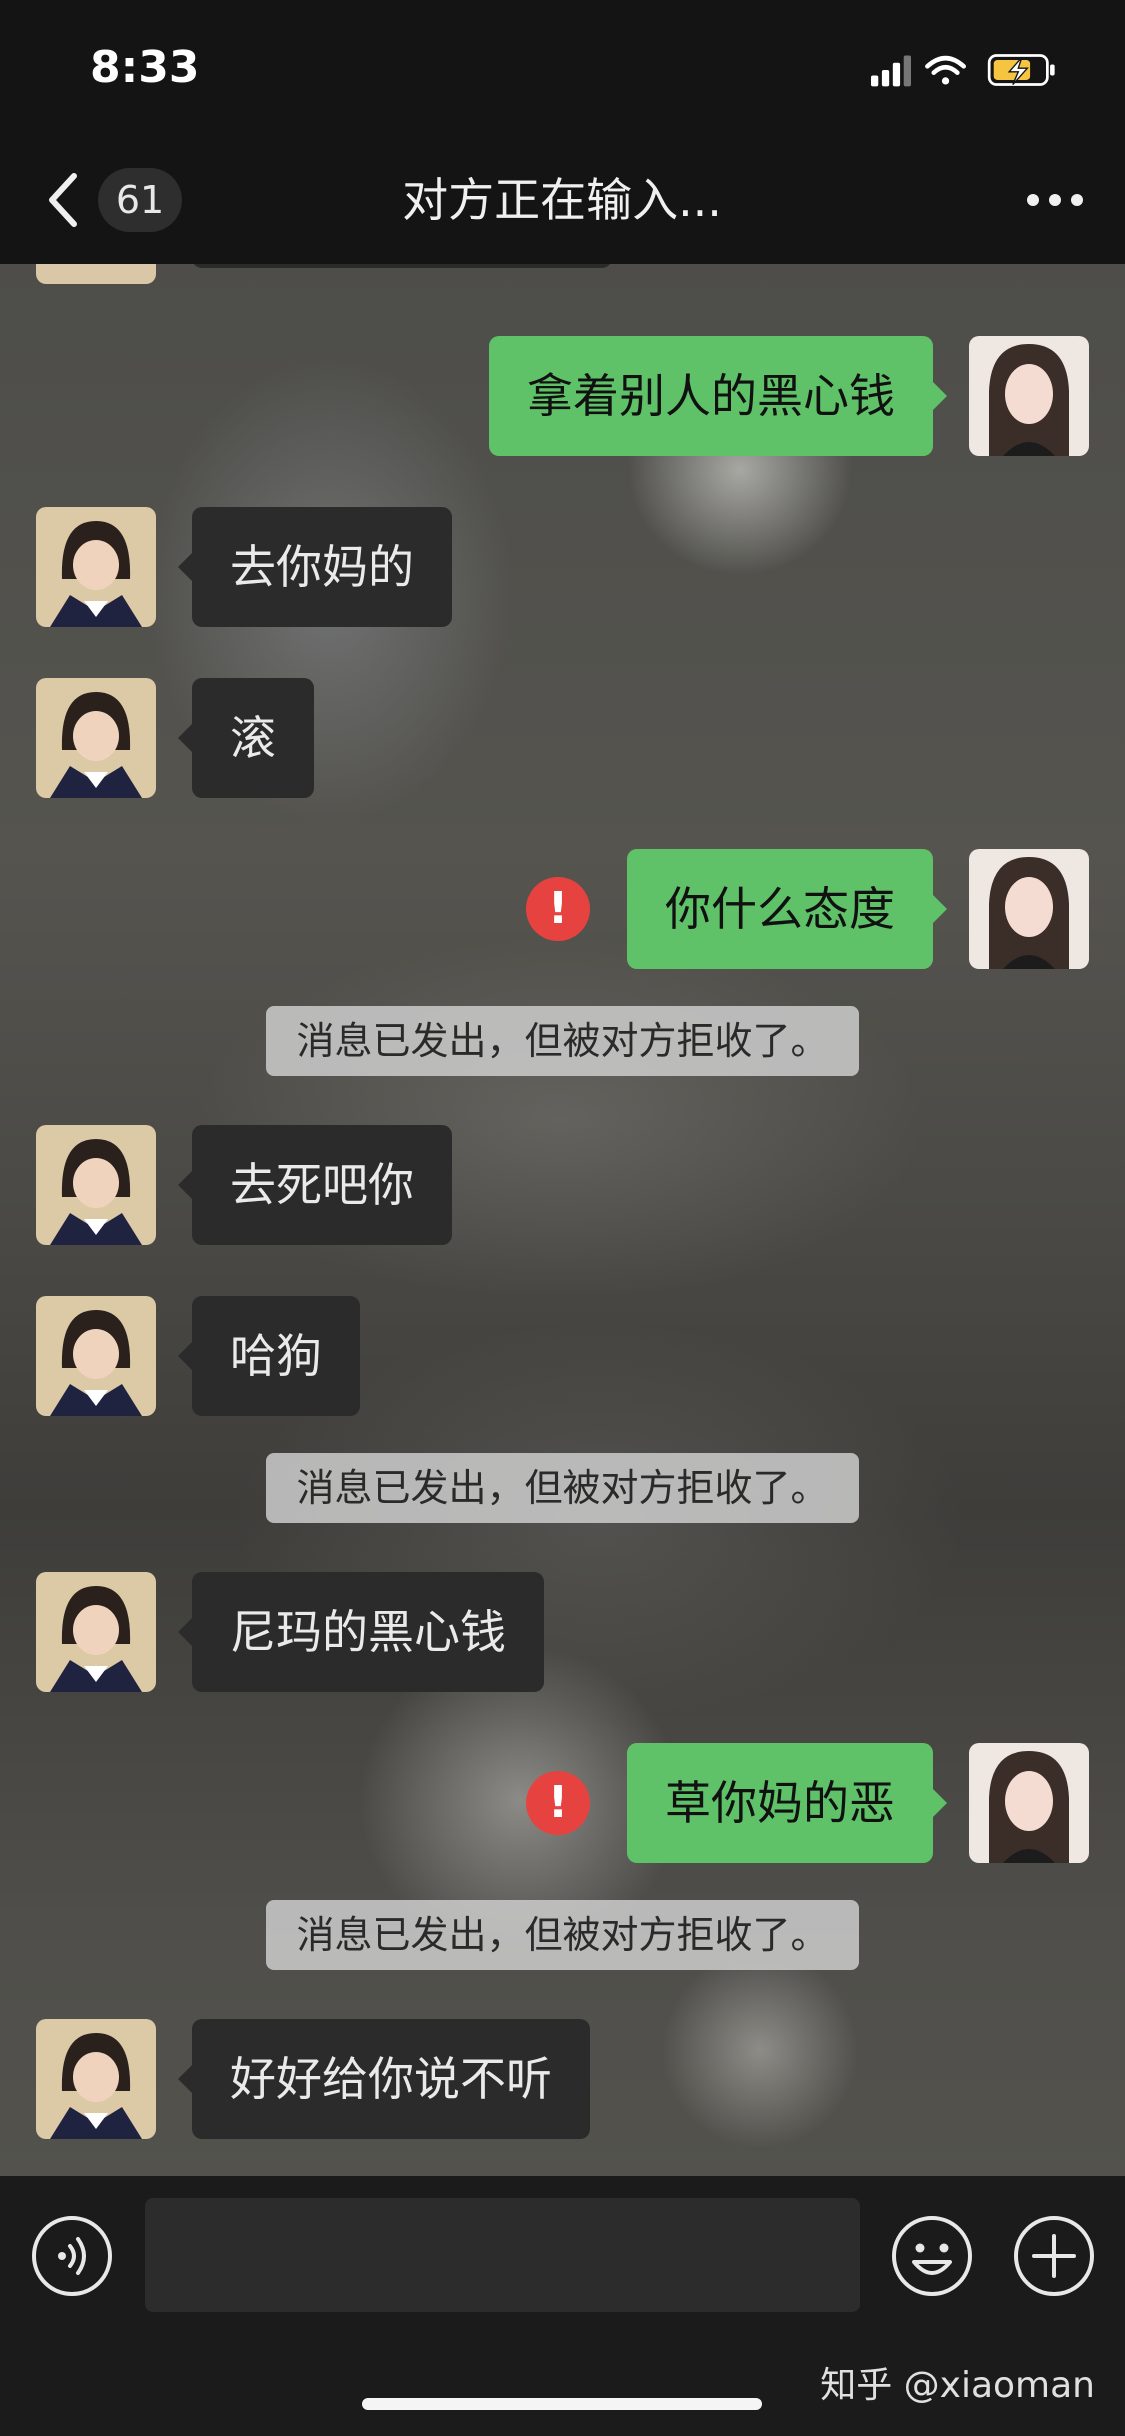 The image size is (1125, 2436). I want to click on message-bubble-outgoing: 你什么态度, so click(787, 909).